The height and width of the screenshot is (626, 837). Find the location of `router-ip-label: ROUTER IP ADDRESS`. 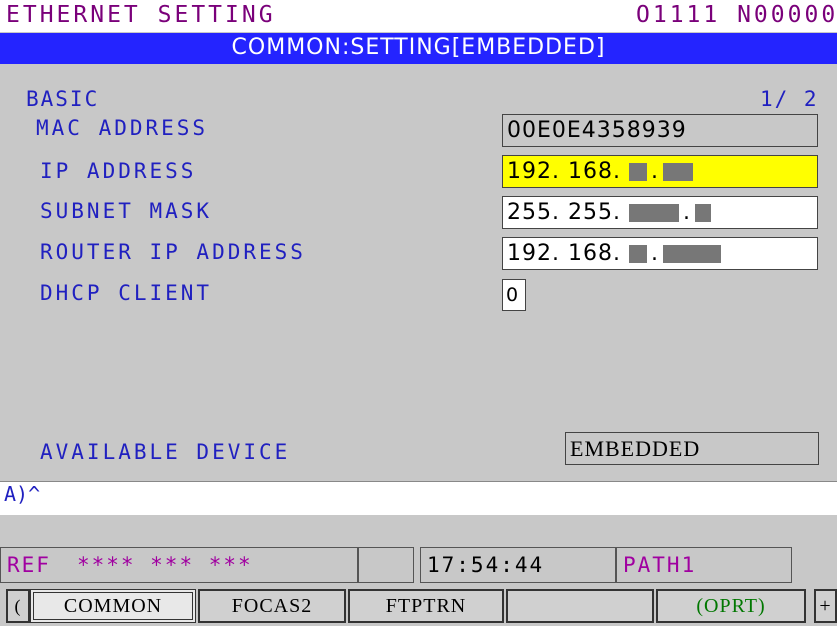

router-ip-label: ROUTER IP ADDRESS is located at coordinates (173, 252).